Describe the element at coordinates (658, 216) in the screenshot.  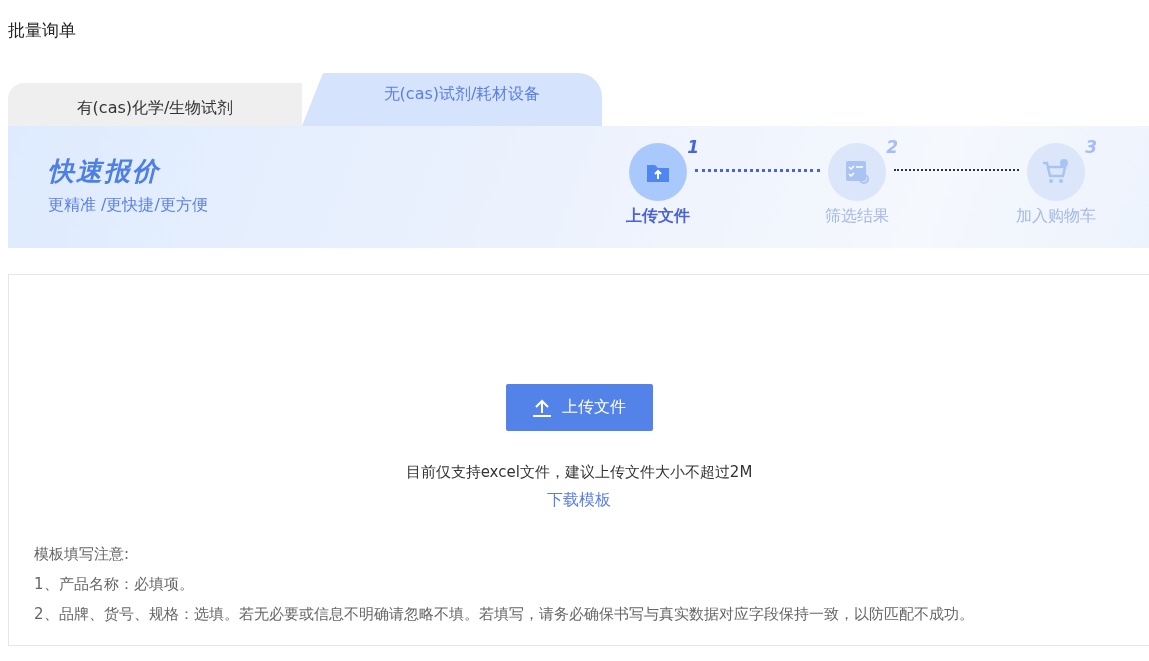
I see `step-label: 上传文件` at that location.